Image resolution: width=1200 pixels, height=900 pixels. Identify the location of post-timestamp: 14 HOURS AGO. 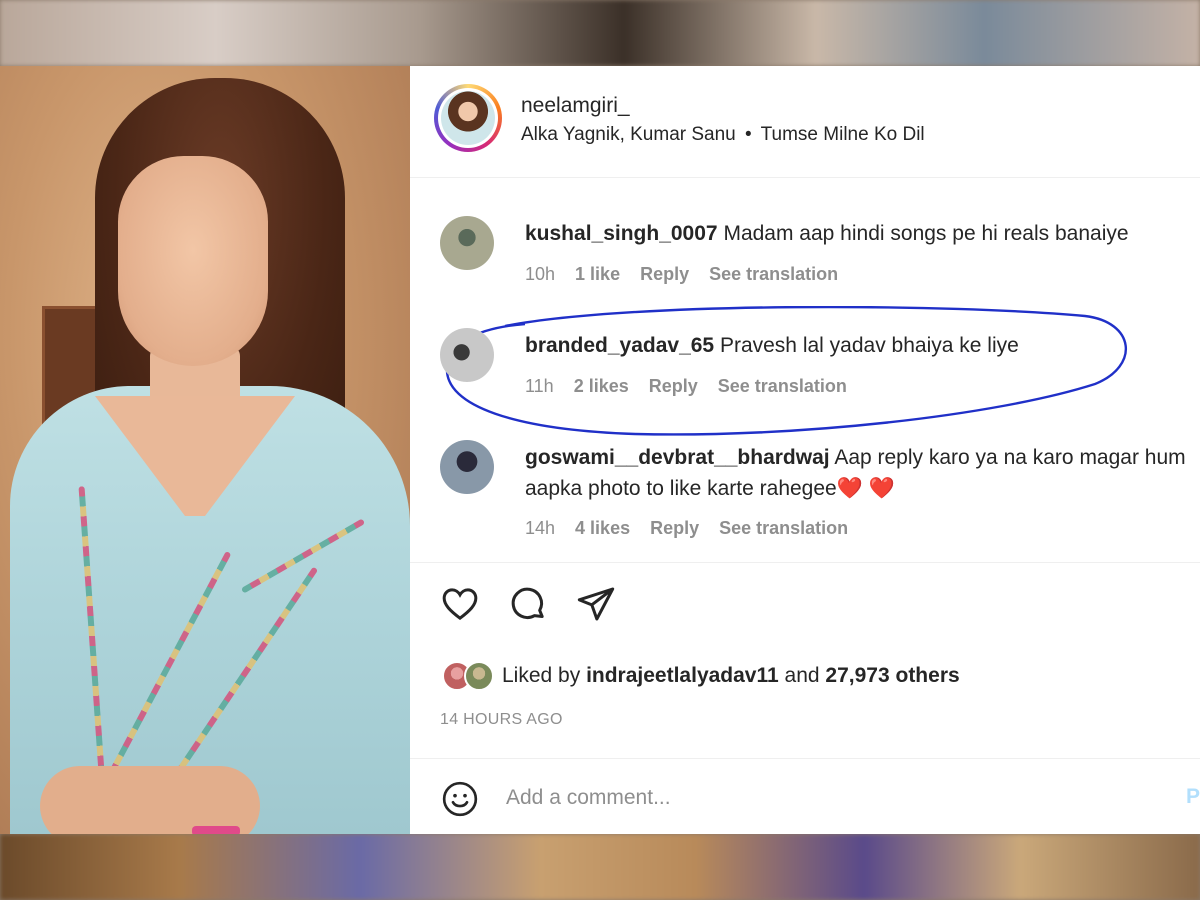
(501, 720).